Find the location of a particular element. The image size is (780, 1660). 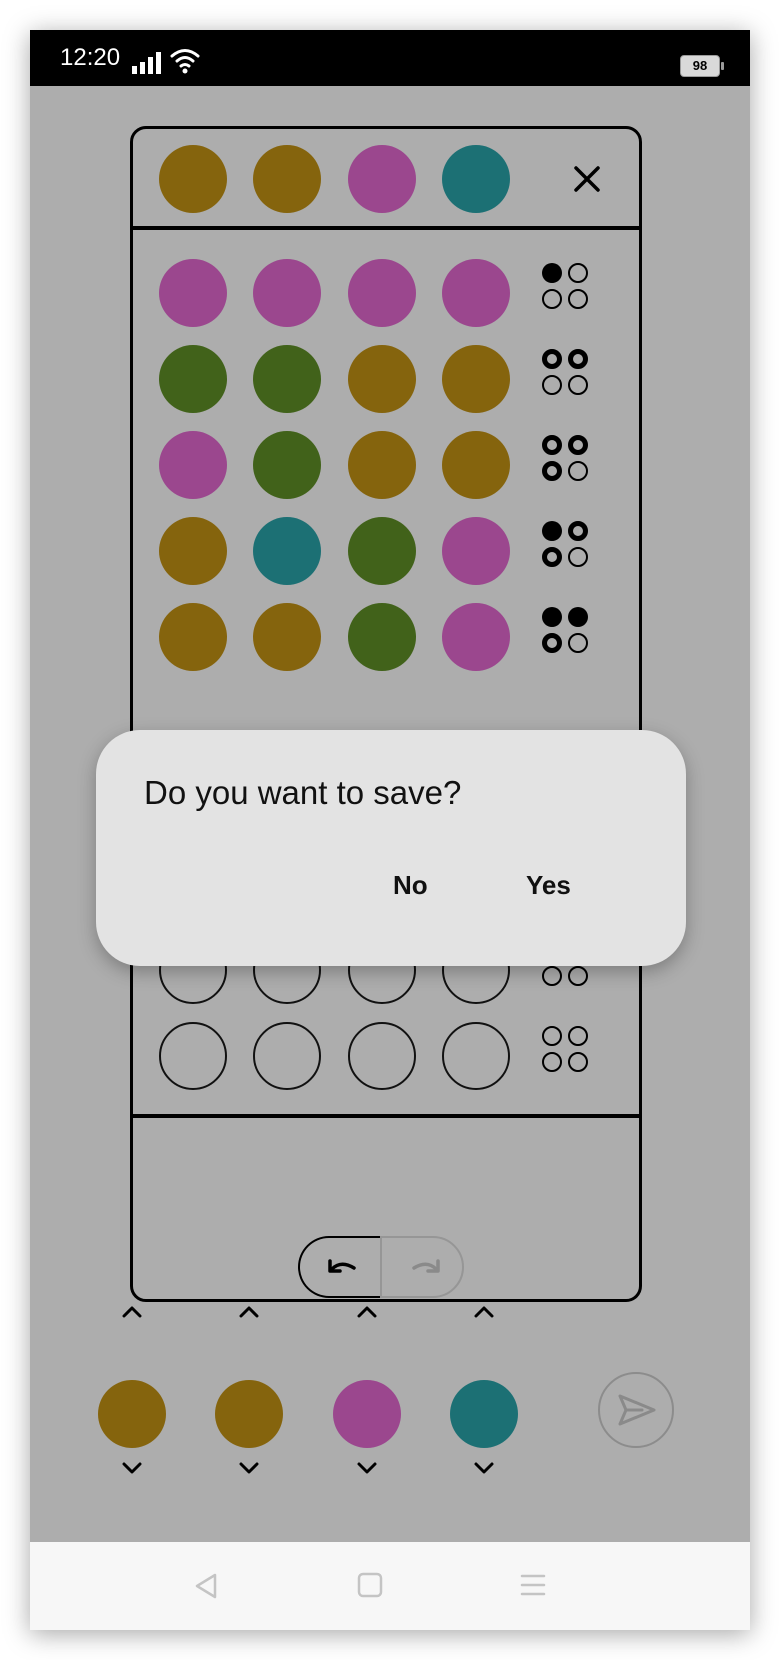

redo-button is located at coordinates (422, 1267).